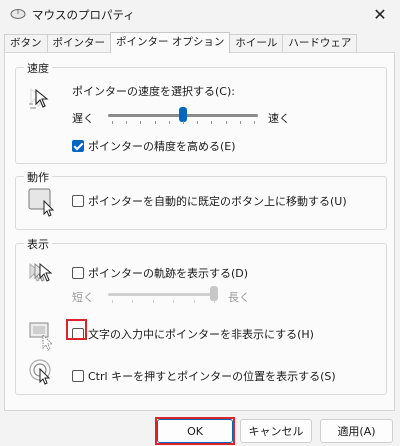  What do you see at coordinates (212, 376) in the screenshot?
I see `ctrl-locate-label: Ctrl キーを押すとポインターの位置を表示する(S)` at bounding box center [212, 376].